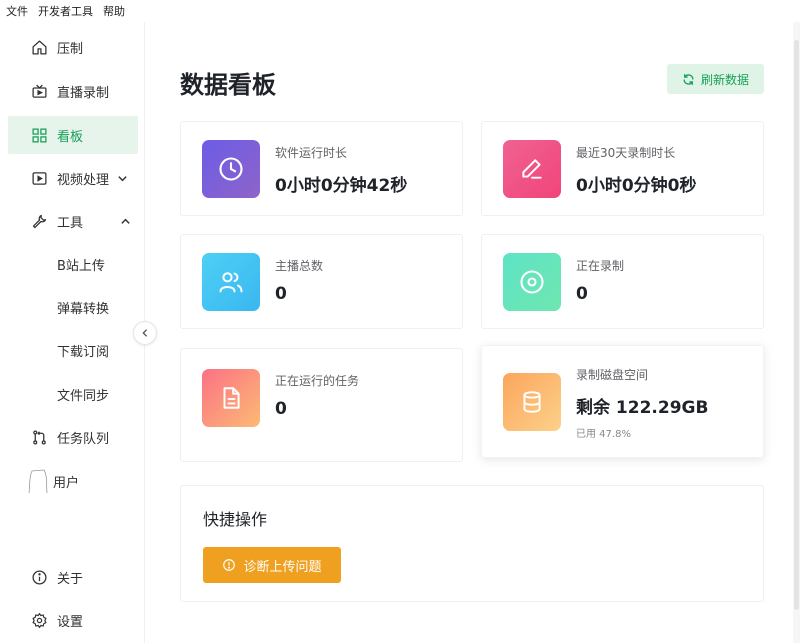 The width and height of the screenshot is (800, 643). I want to click on sidebar-item-label: 任务队列, so click(83, 439).